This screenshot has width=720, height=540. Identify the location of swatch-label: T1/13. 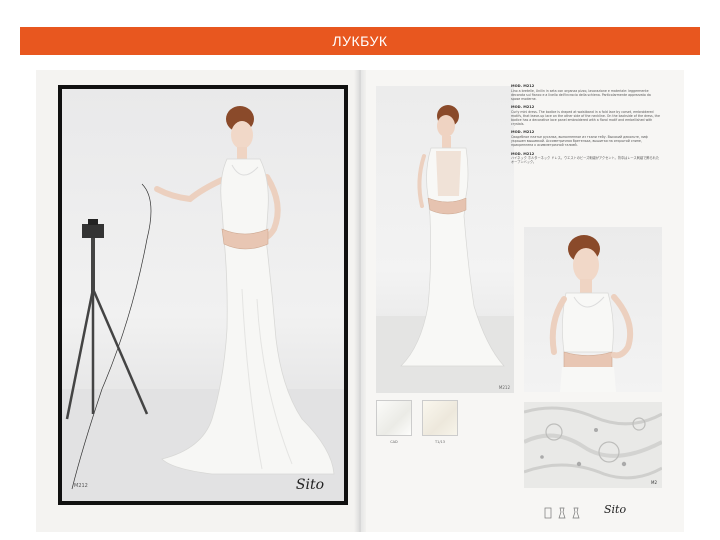
(440, 442).